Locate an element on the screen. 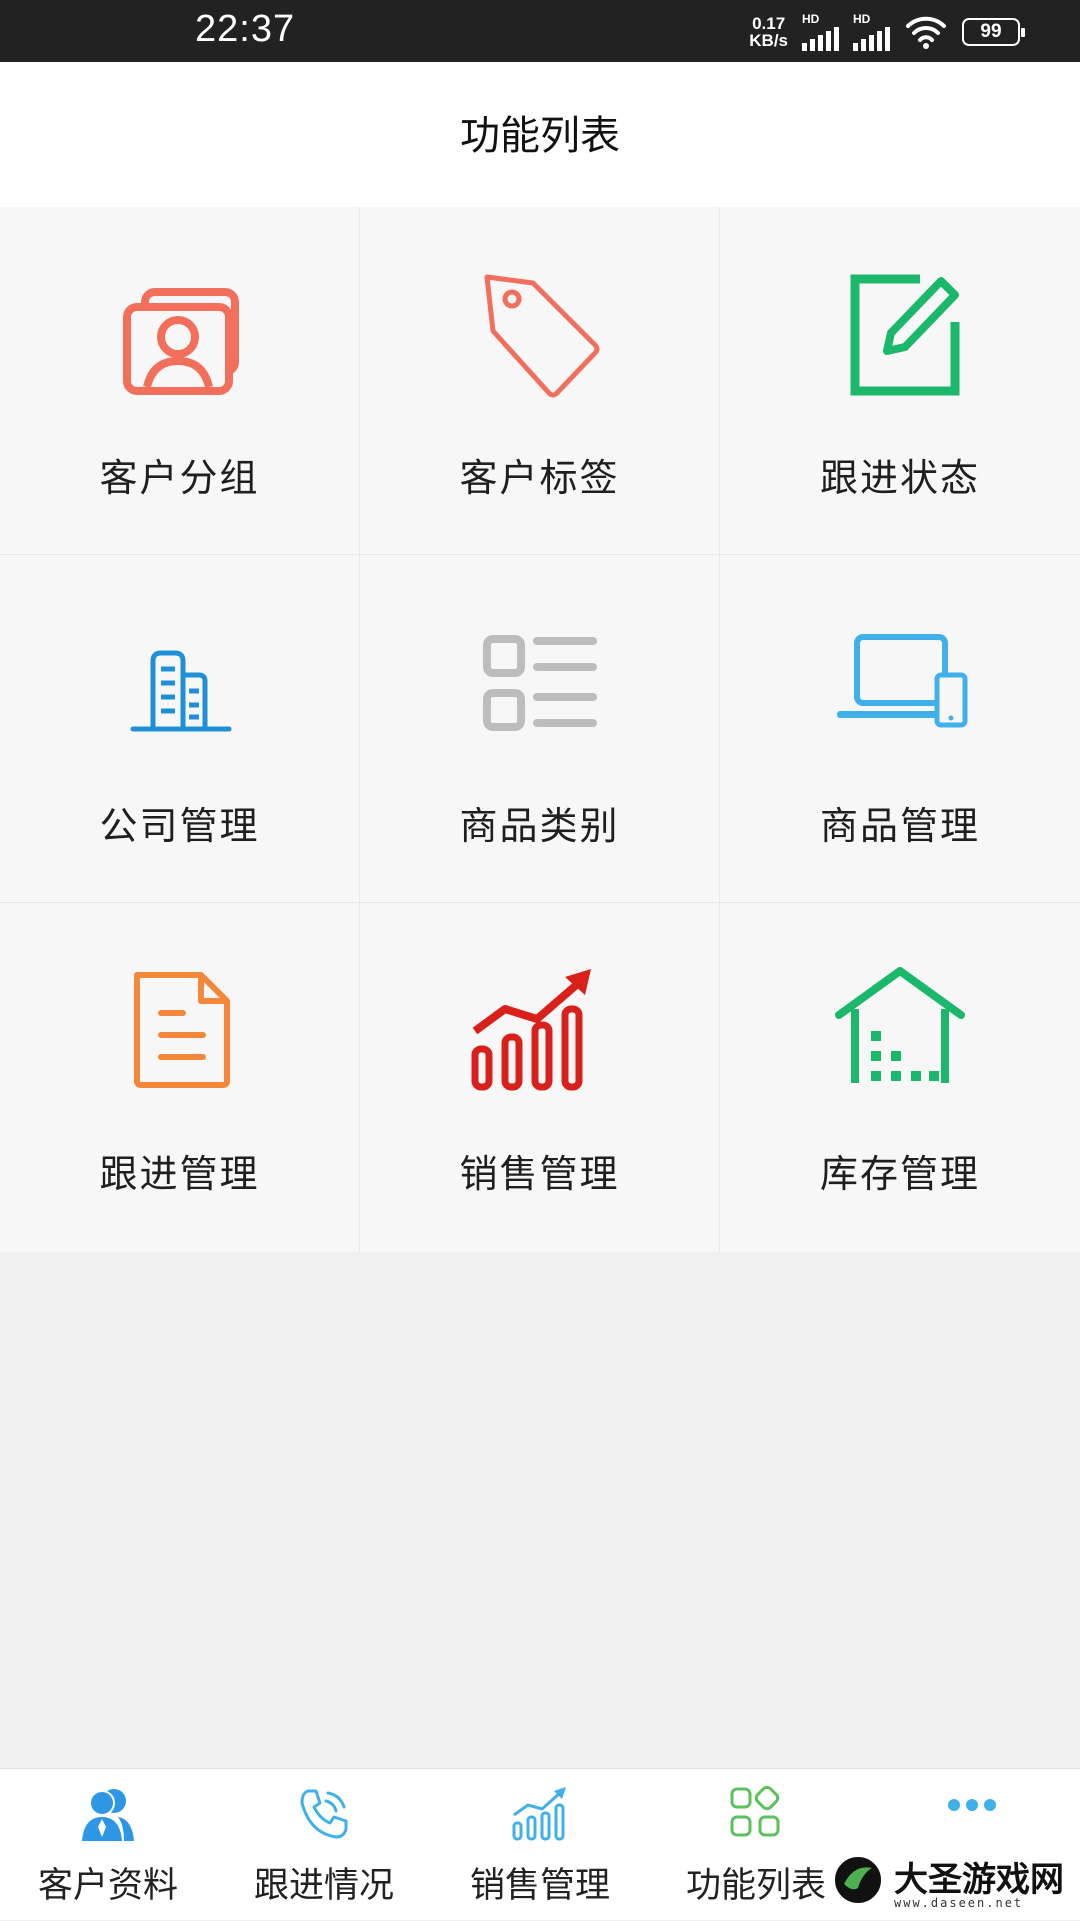  function-product-management: 商品管理 is located at coordinates (900, 729).